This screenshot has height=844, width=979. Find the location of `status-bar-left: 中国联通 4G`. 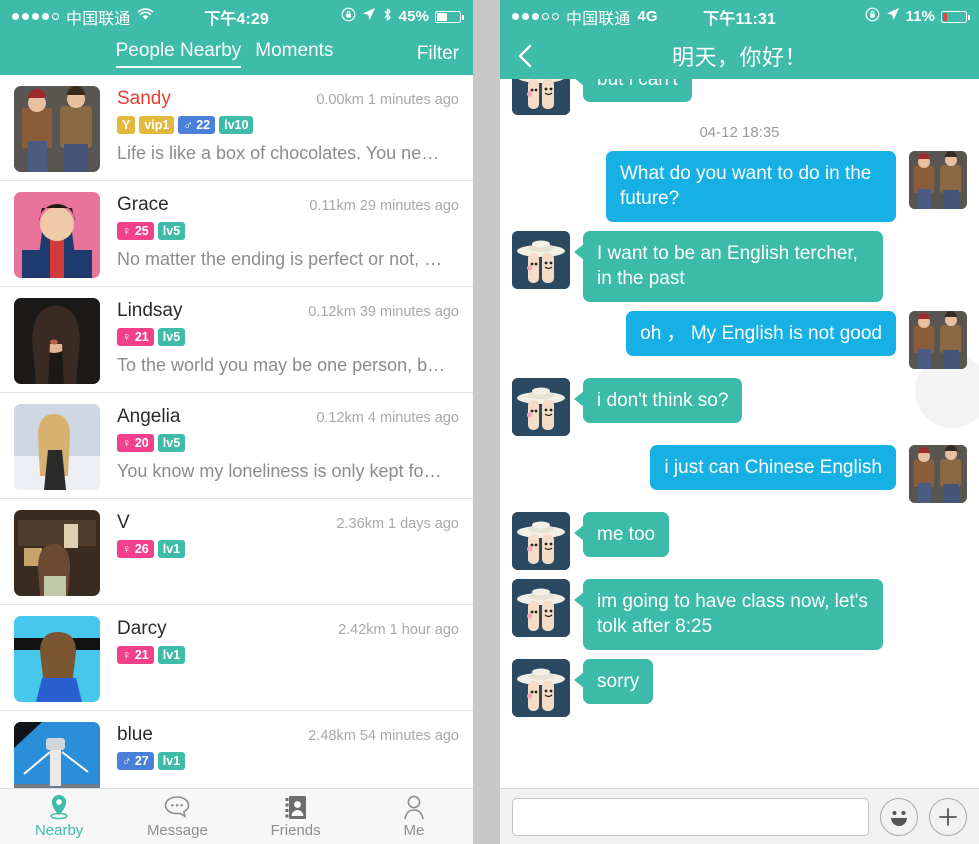

status-bar-left: 中国联通 4G is located at coordinates (585, 17).